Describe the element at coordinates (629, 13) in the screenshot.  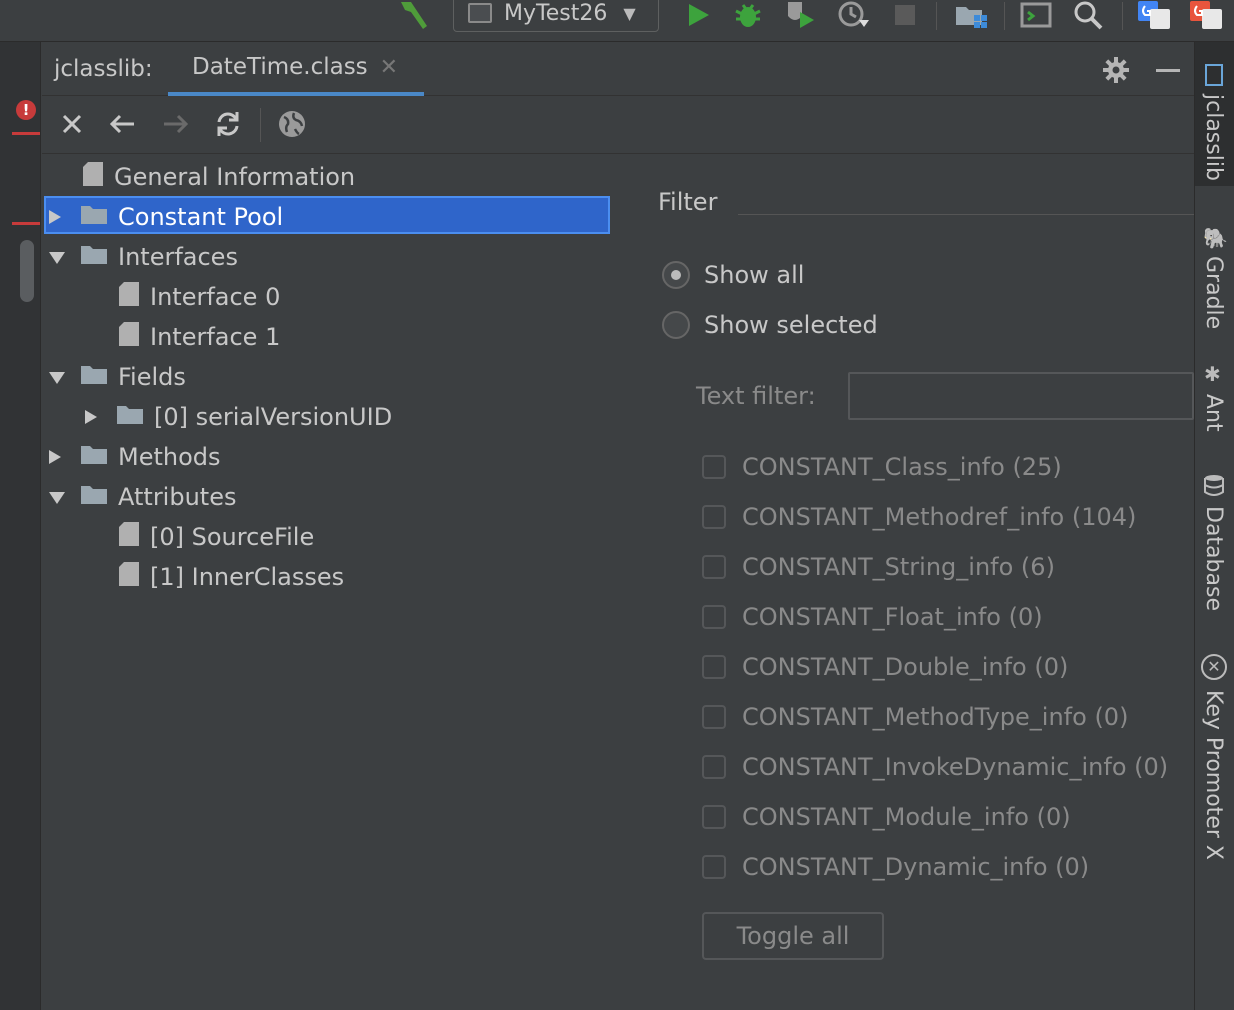
I see `chevron-down-icon: ▼` at that location.